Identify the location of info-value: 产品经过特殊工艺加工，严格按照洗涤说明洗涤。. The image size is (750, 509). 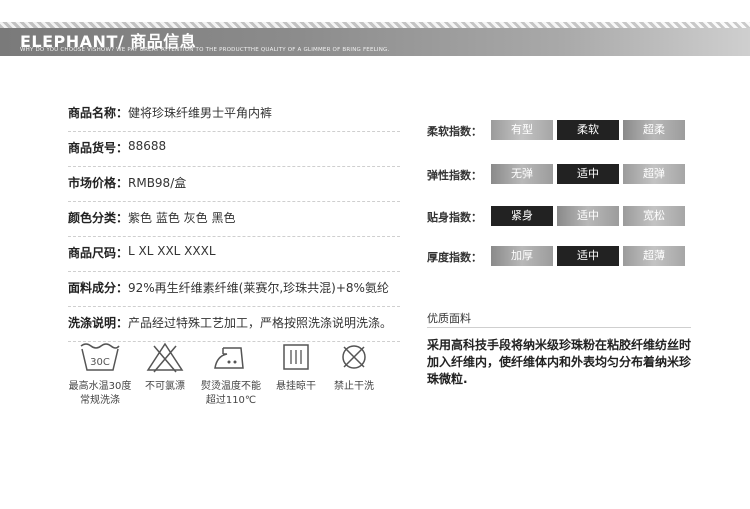
(260, 323).